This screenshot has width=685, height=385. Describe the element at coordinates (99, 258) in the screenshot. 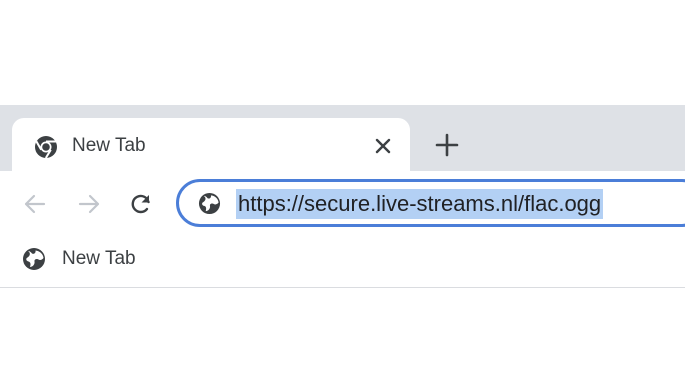

I see `bookmark-label: New Tab` at that location.